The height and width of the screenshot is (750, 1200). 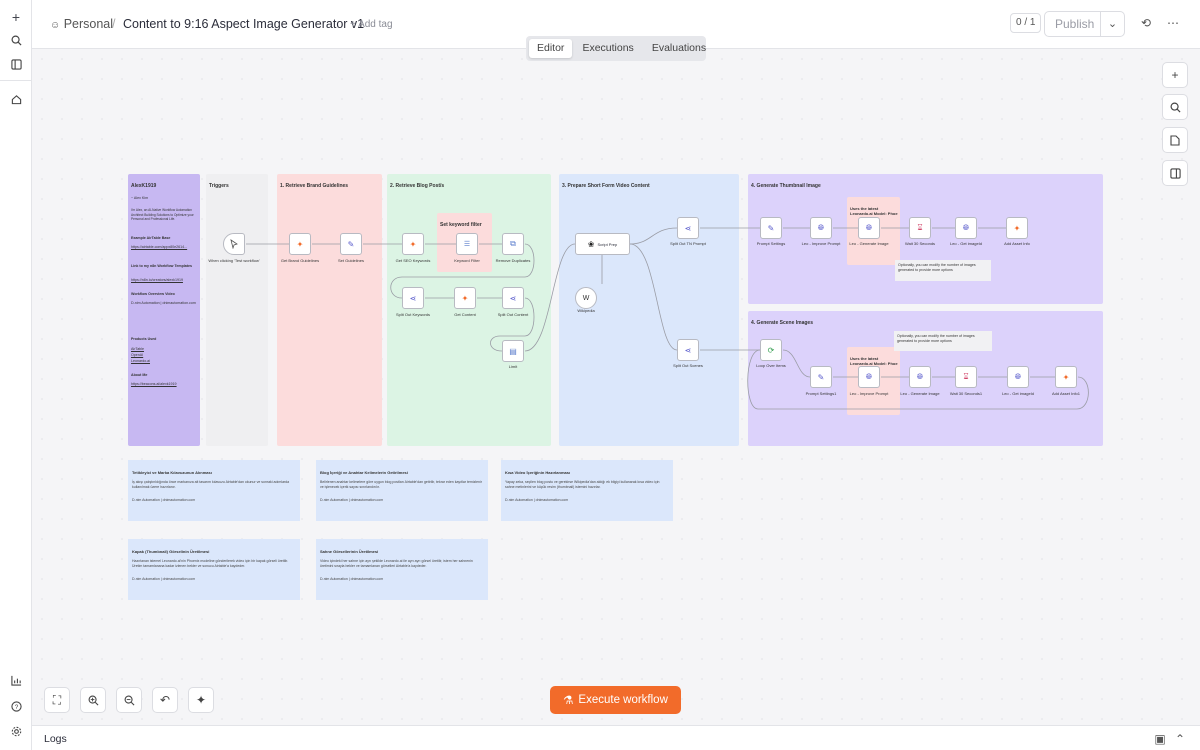 I want to click on hourglass-icon: ⌛︎, so click(x=966, y=376).